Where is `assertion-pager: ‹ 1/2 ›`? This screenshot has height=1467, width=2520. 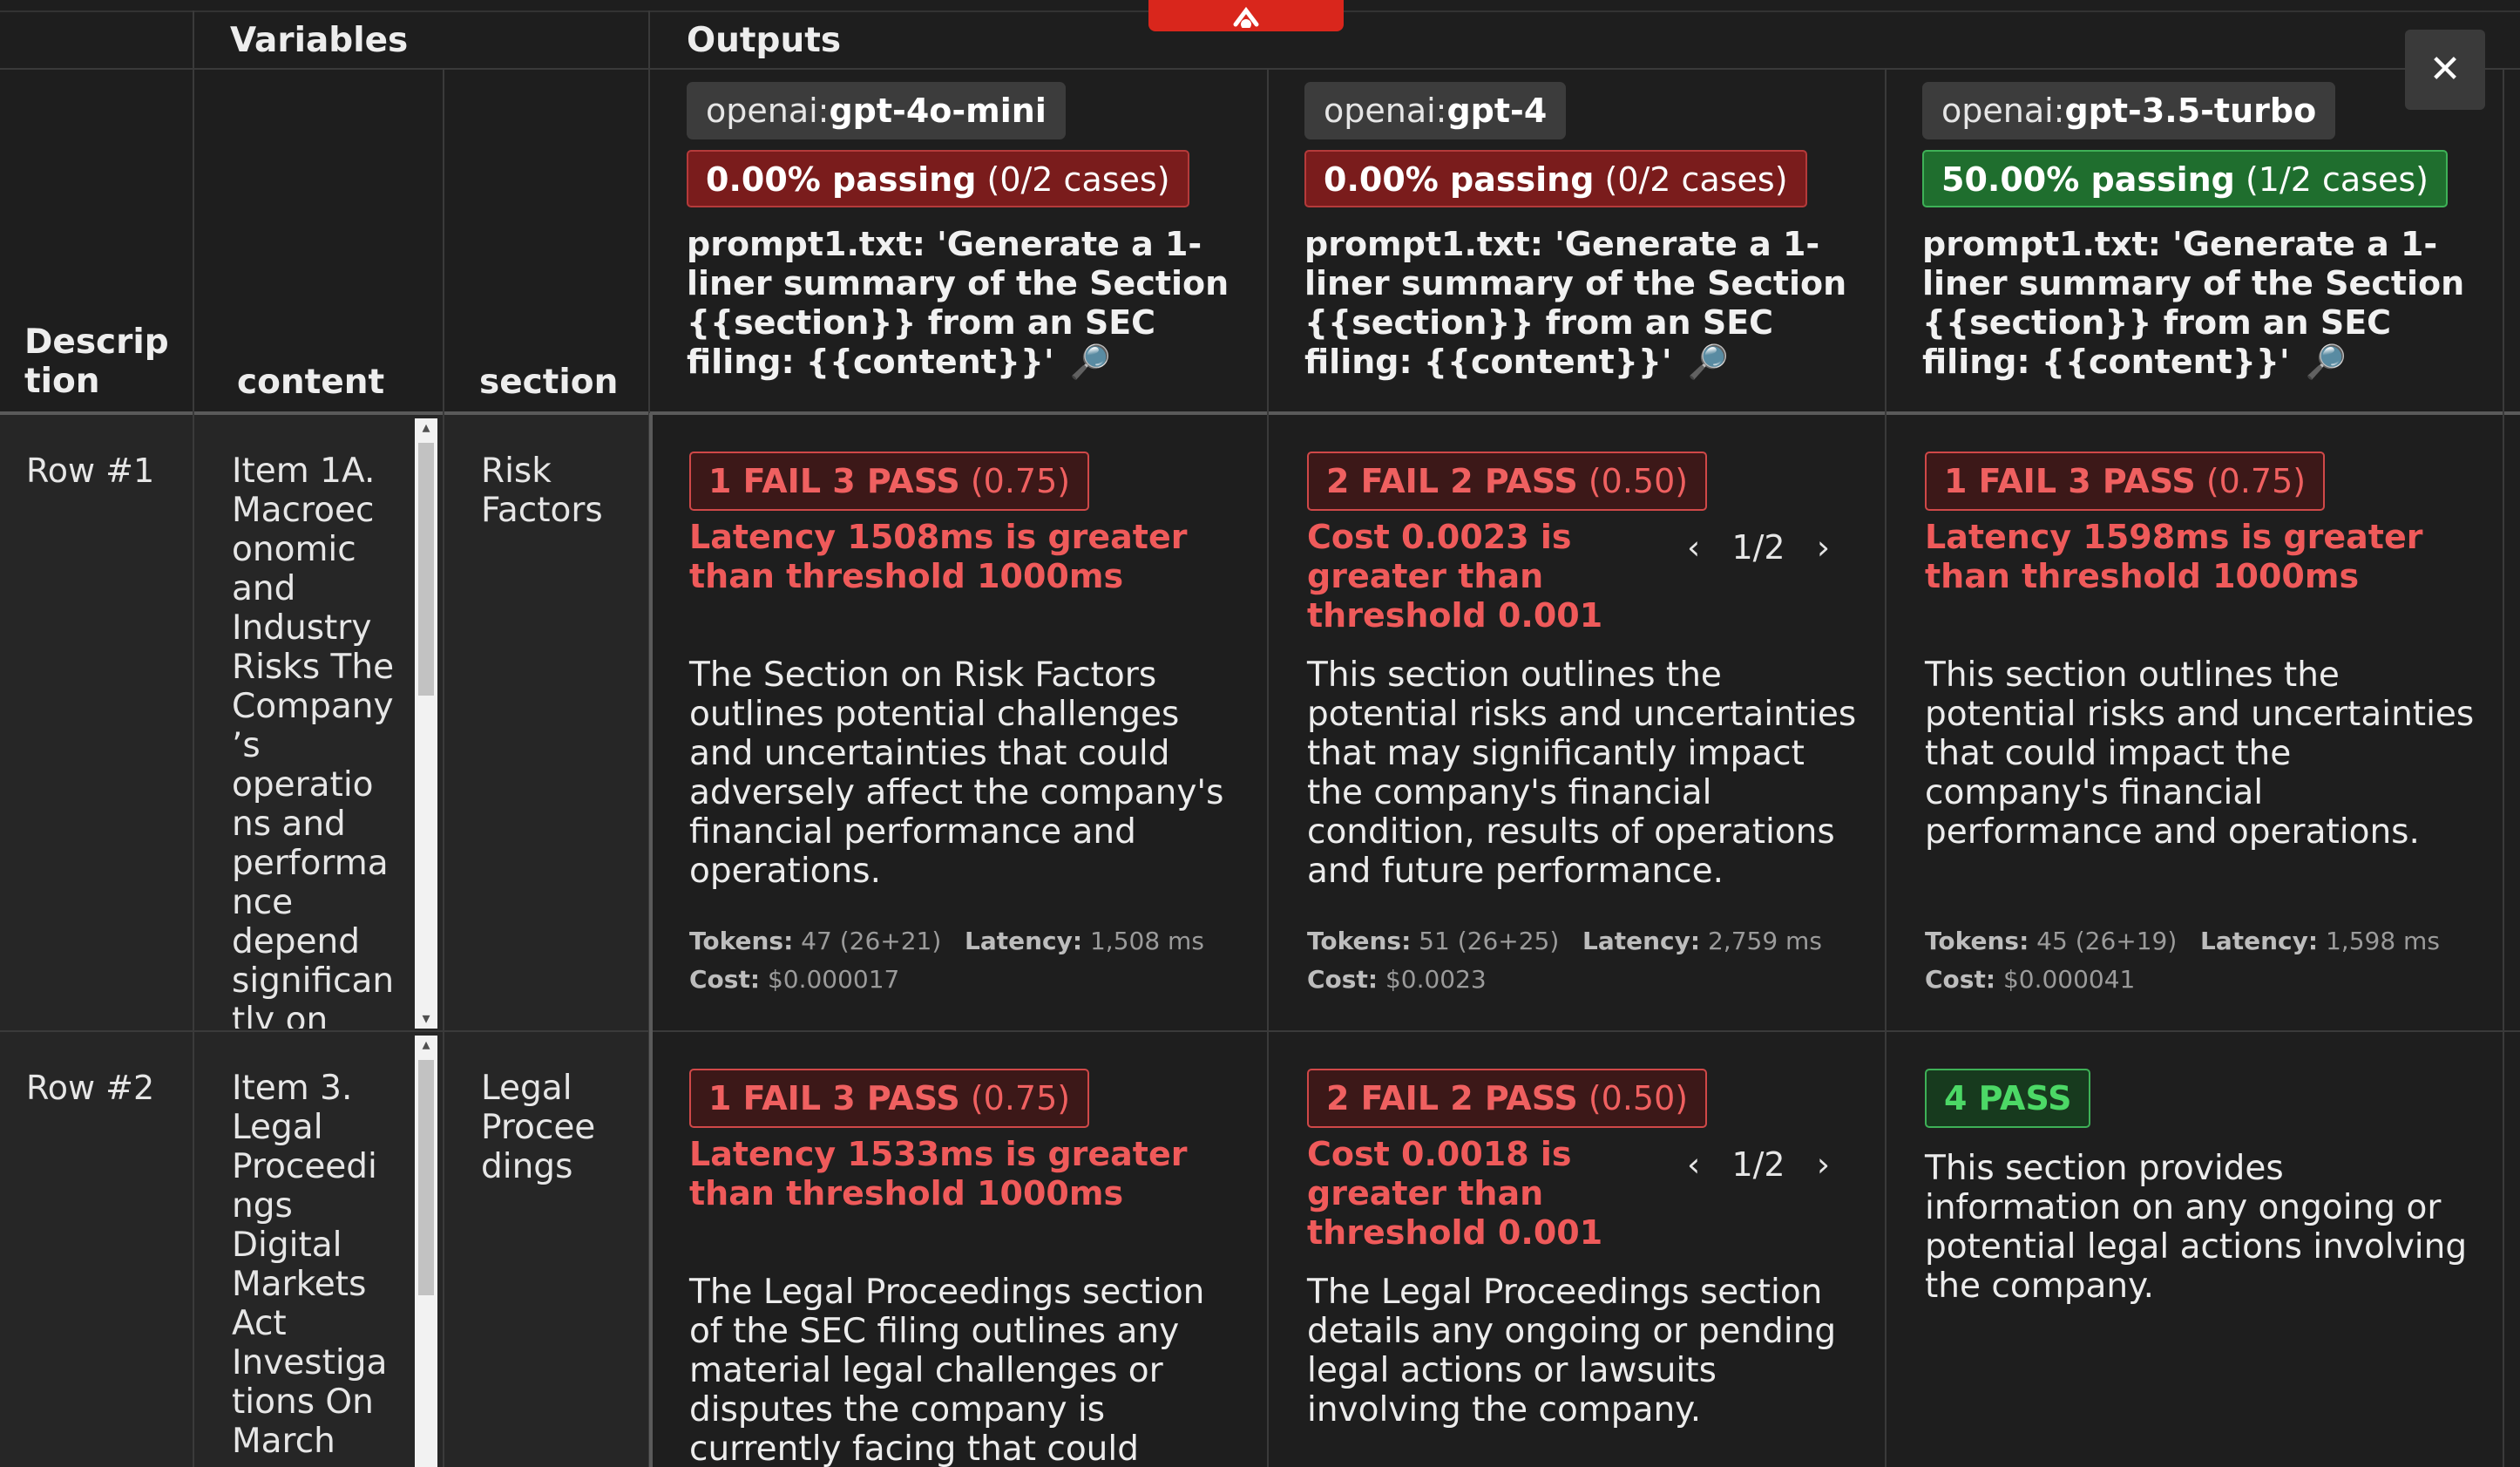 assertion-pager: ‹ 1/2 › is located at coordinates (1758, 1165).